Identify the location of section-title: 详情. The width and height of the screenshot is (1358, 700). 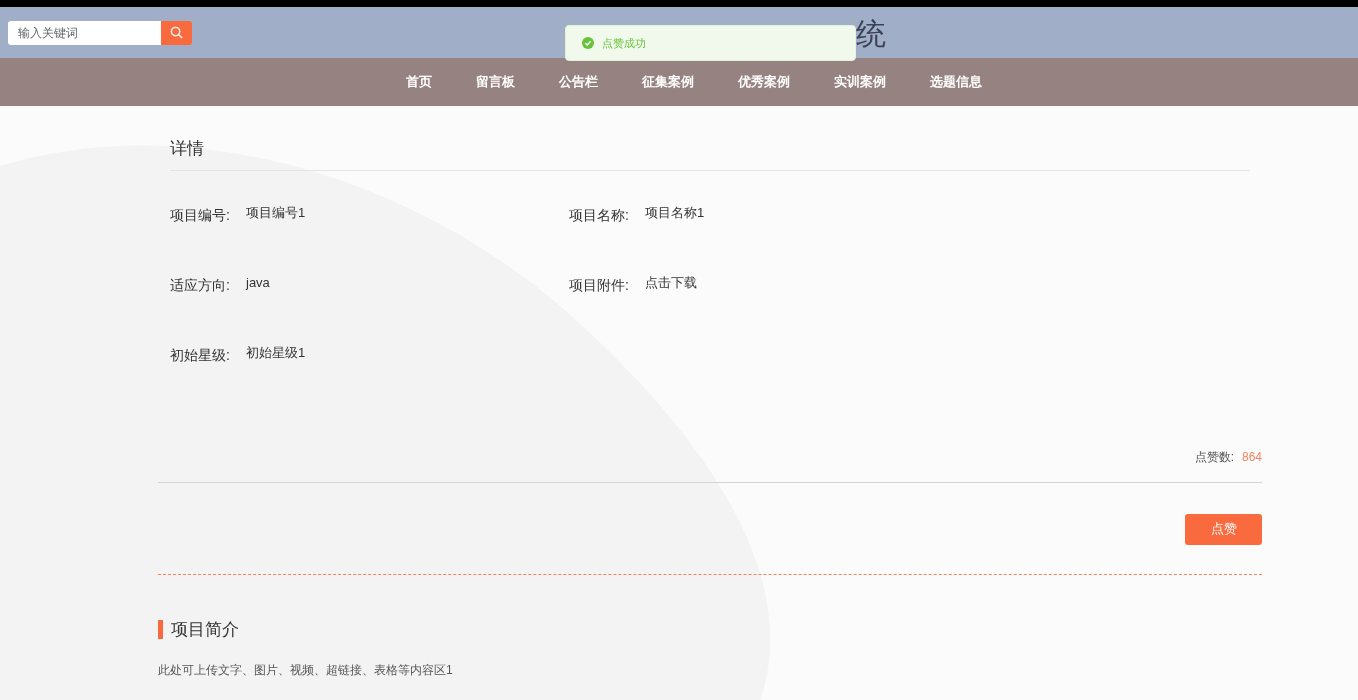
(187, 148).